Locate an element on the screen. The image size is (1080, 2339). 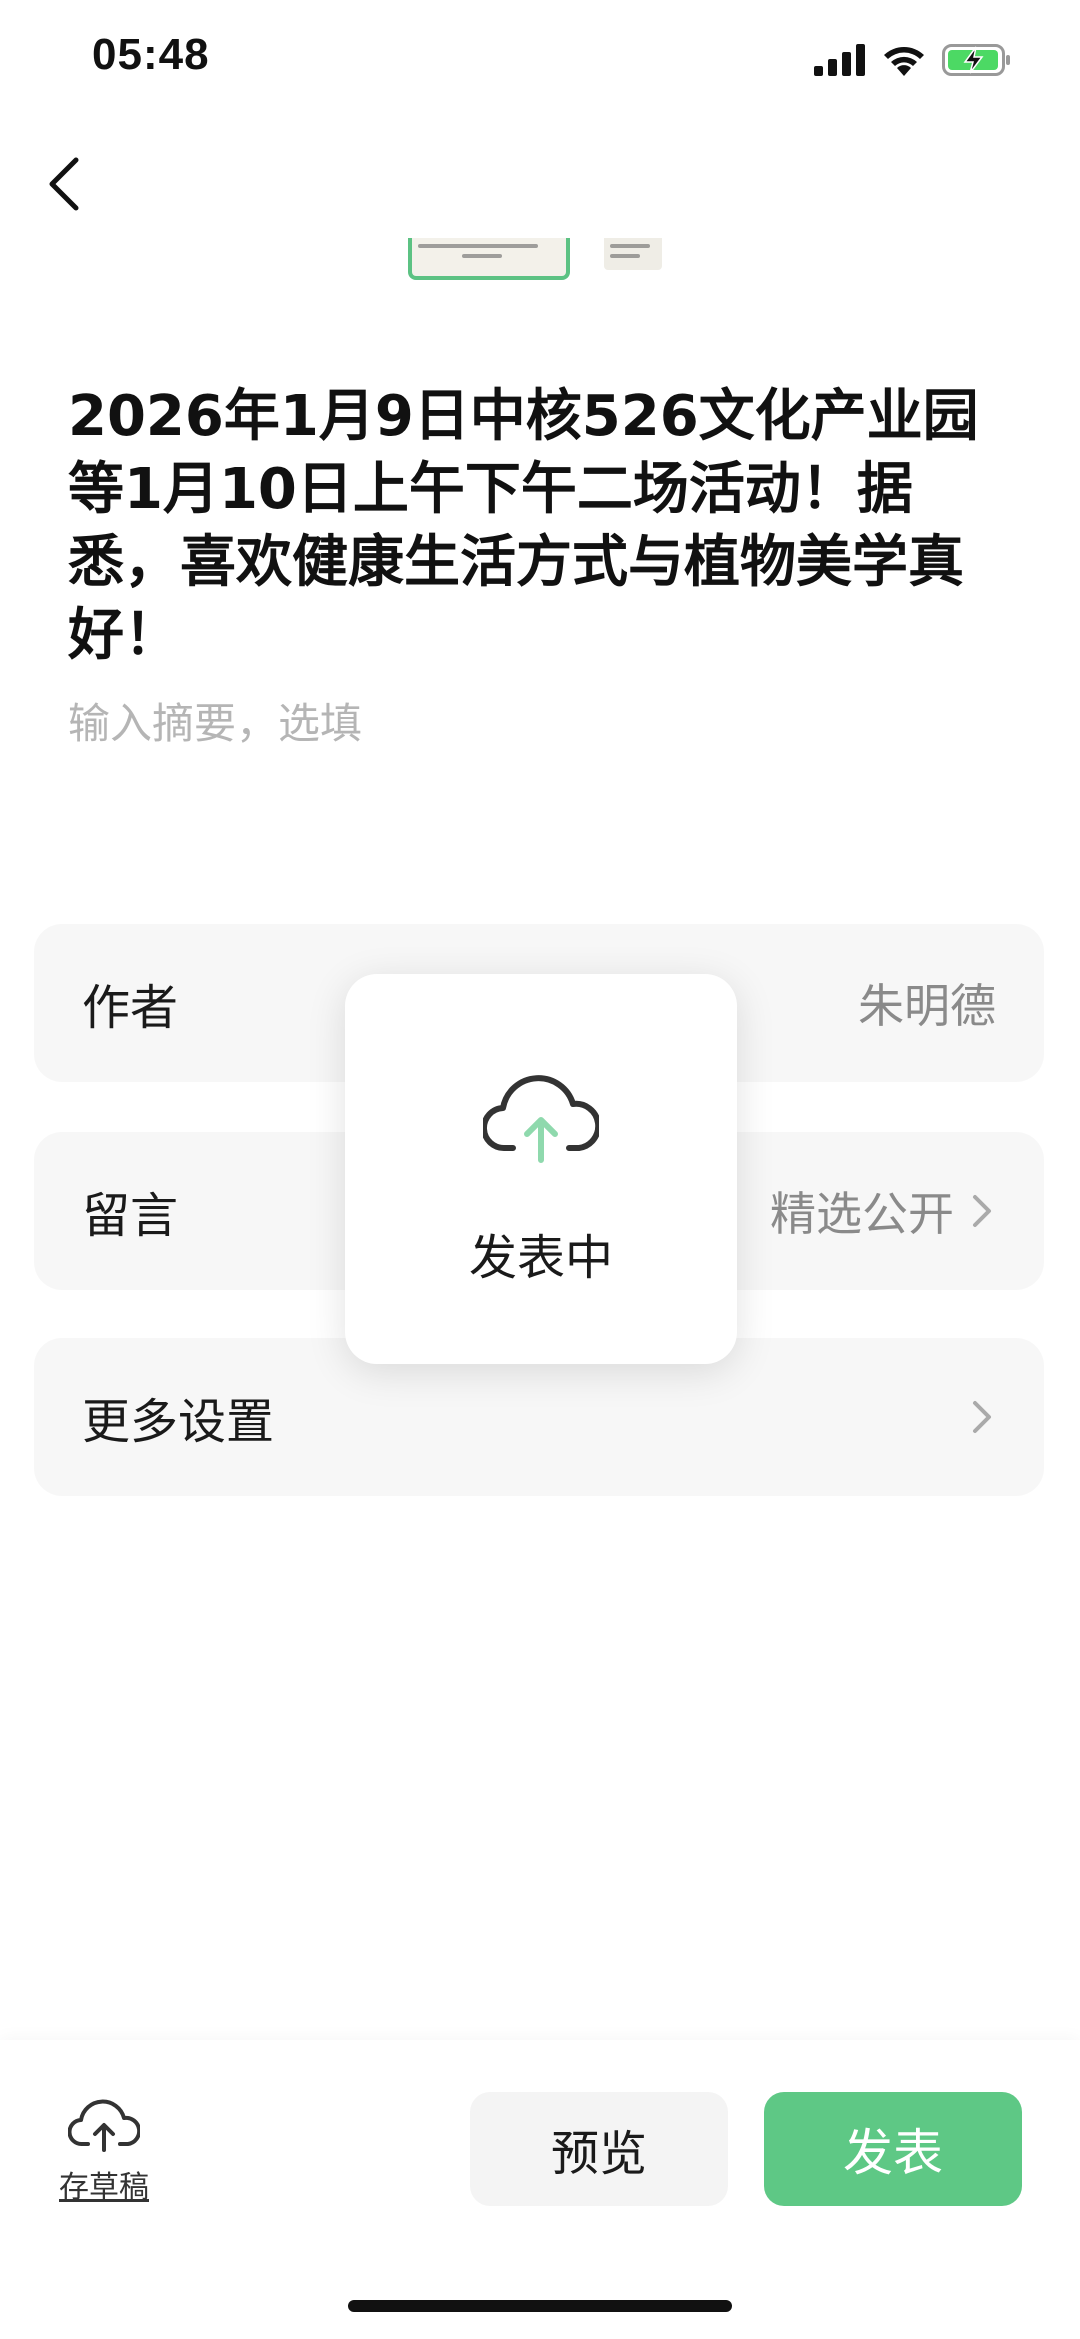
battery-charging-icon is located at coordinates (976, 60).